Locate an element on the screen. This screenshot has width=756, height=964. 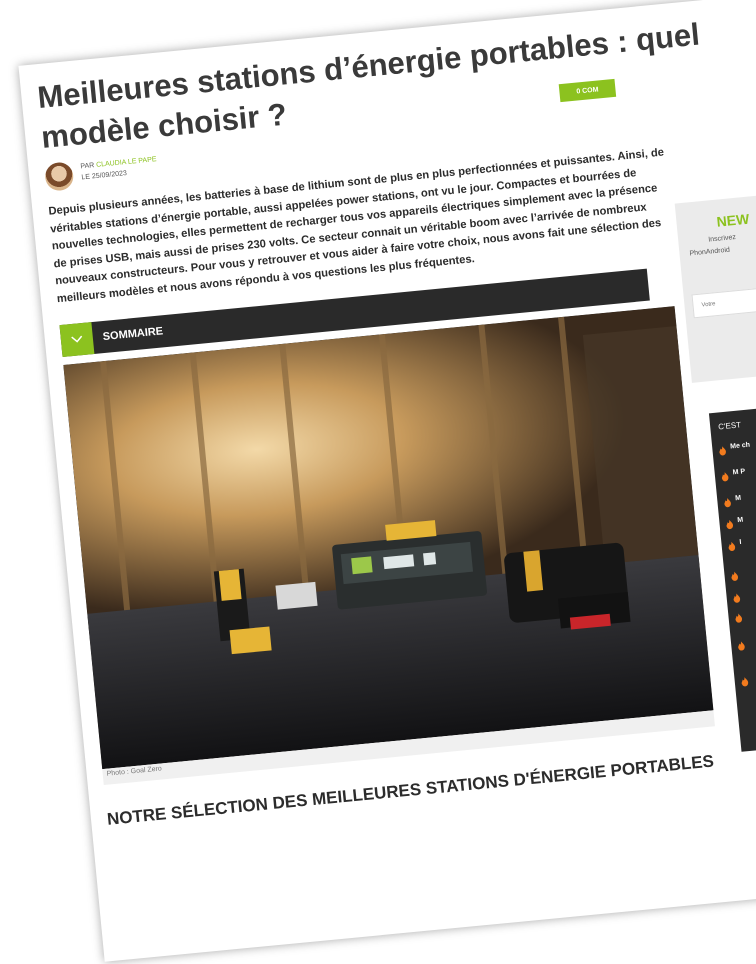
trending-item: M P is located at coordinates (738, 471).